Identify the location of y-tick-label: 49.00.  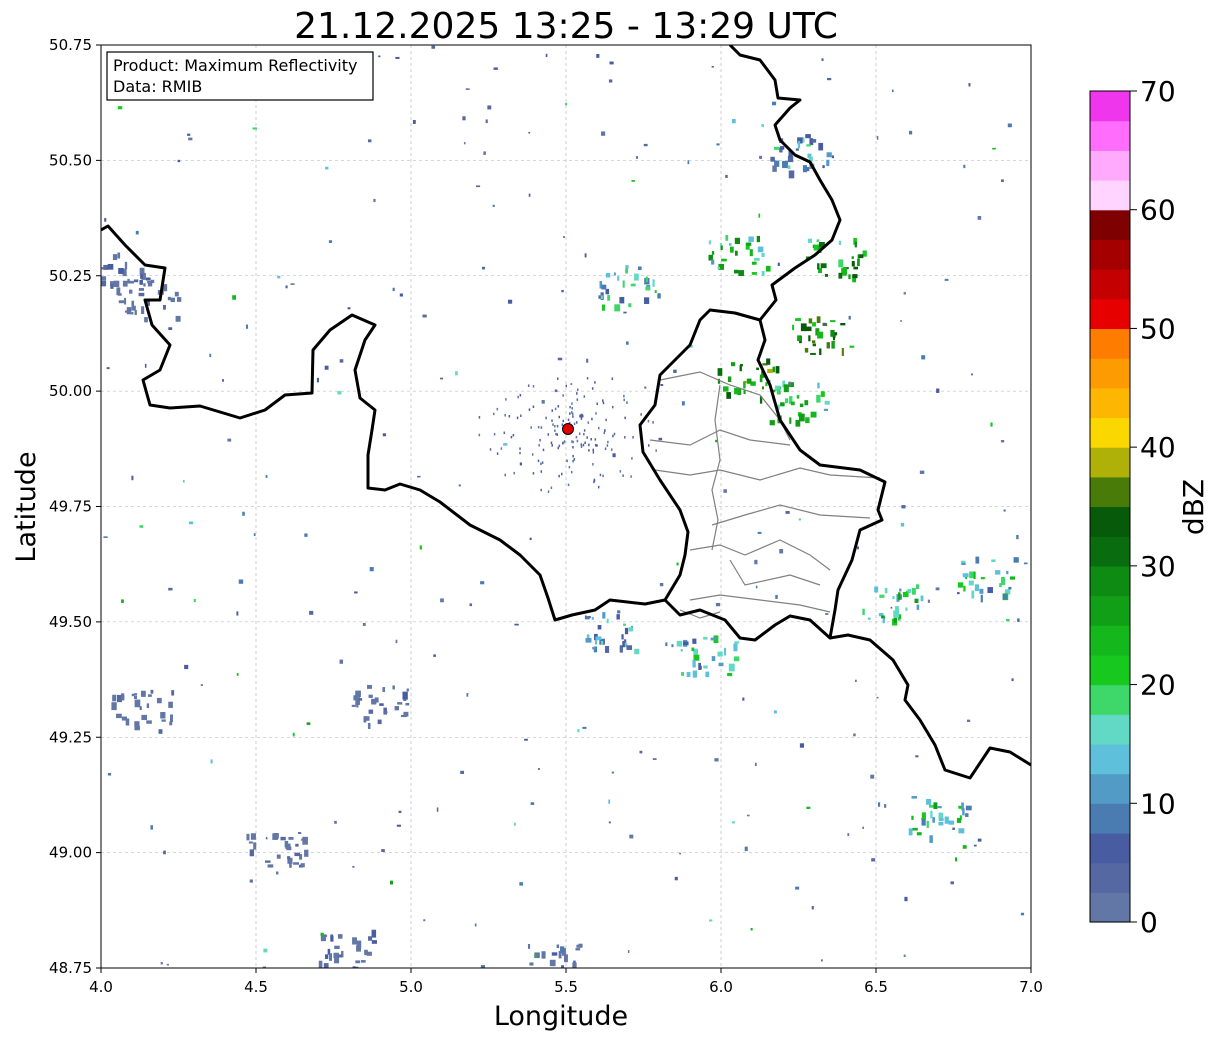
(70, 853).